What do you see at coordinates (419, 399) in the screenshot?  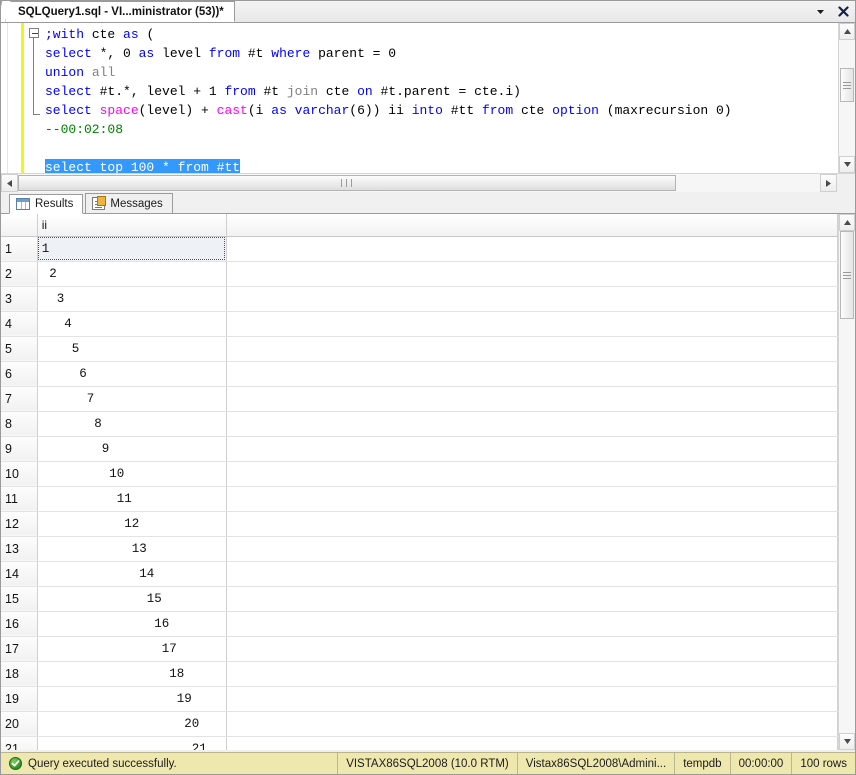 I see `table-row: 7 7` at bounding box center [419, 399].